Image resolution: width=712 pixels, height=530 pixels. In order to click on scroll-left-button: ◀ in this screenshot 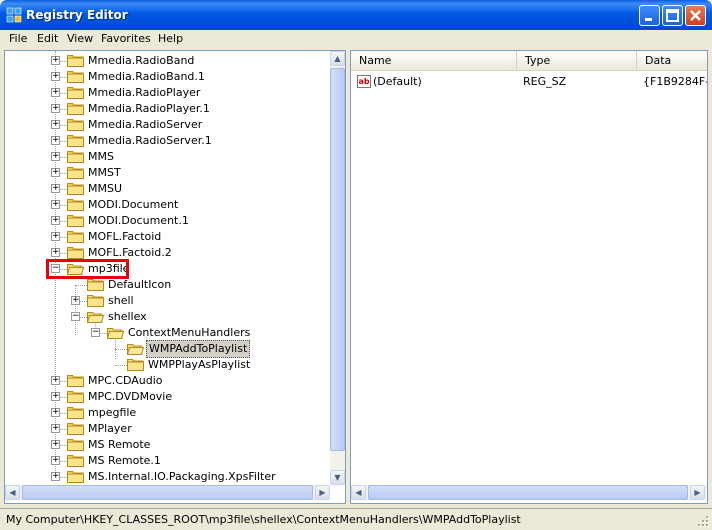, I will do `click(12, 492)`.